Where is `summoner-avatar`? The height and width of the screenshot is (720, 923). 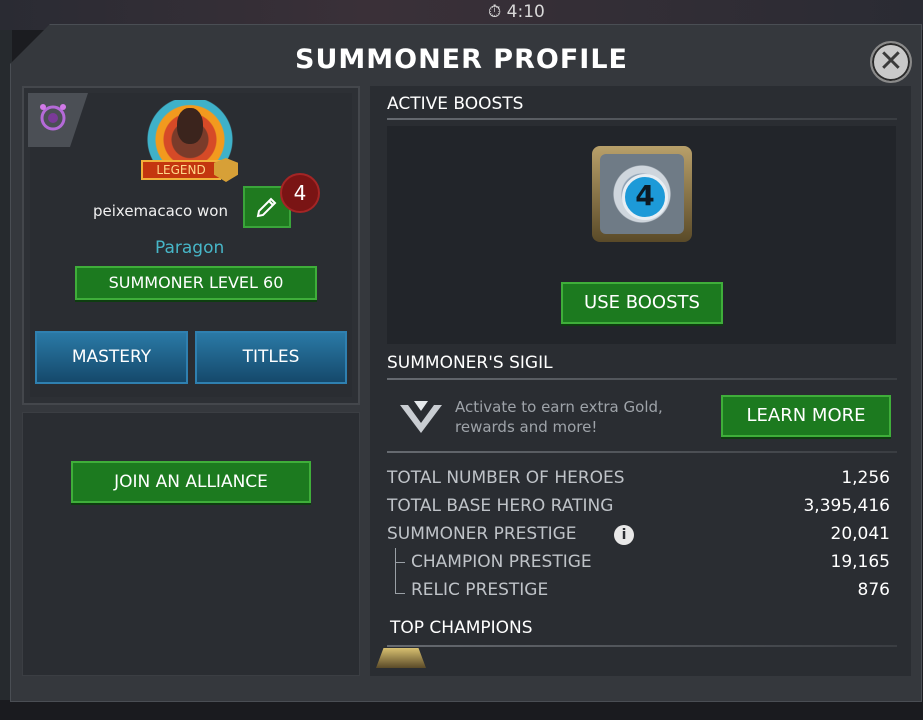
summoner-avatar is located at coordinates (190, 133).